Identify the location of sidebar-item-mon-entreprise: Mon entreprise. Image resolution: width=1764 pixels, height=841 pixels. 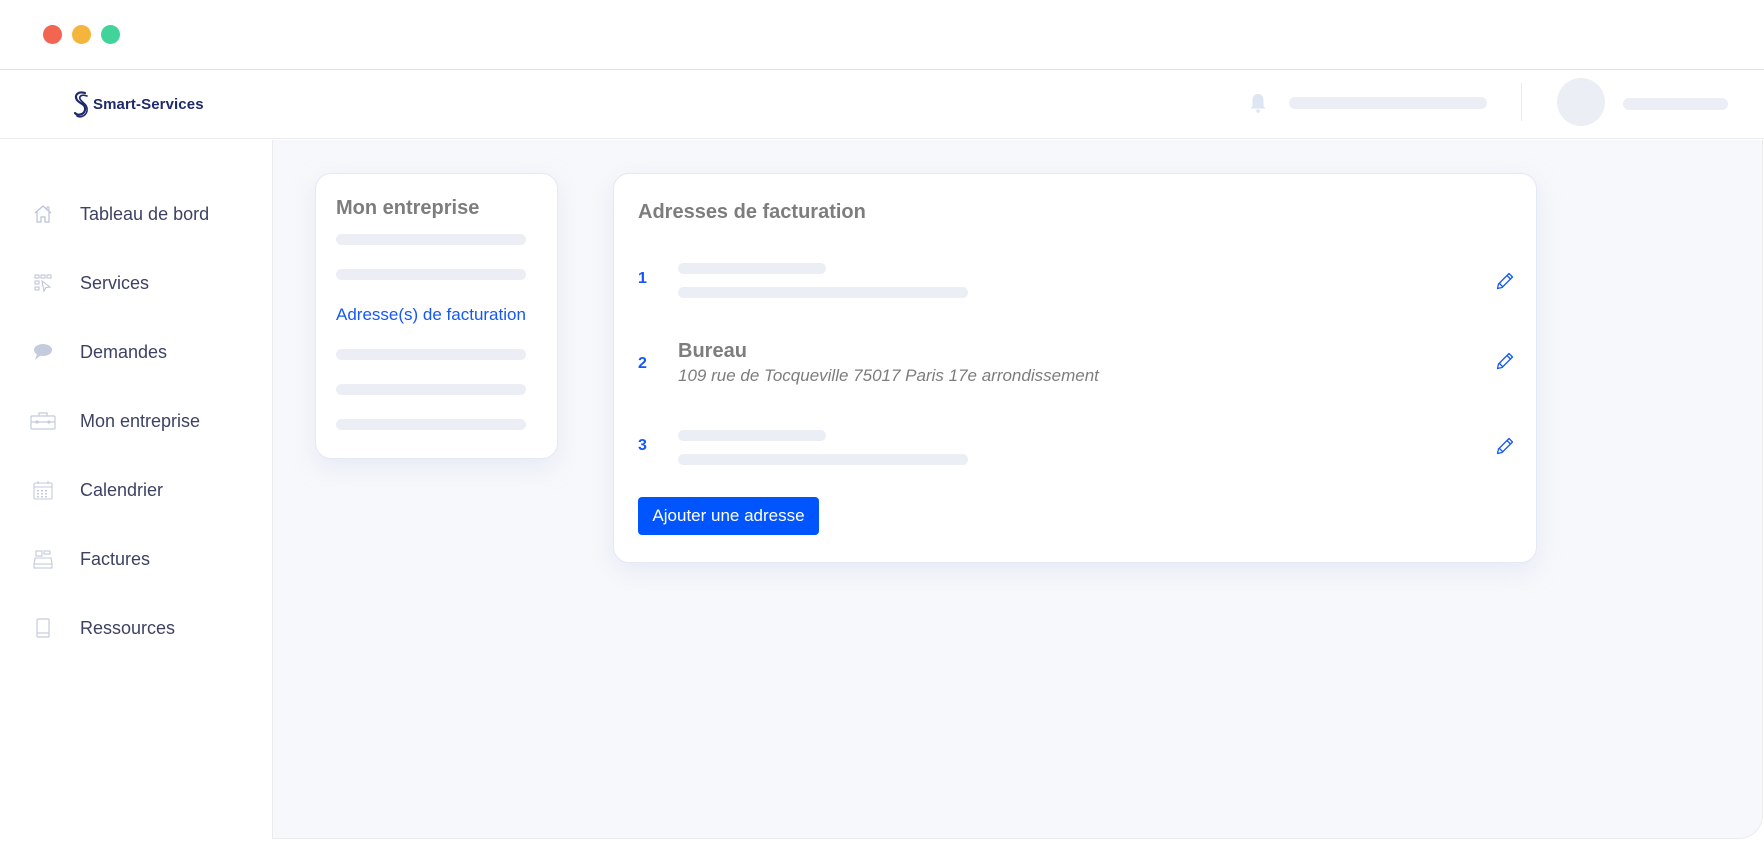
(136, 421).